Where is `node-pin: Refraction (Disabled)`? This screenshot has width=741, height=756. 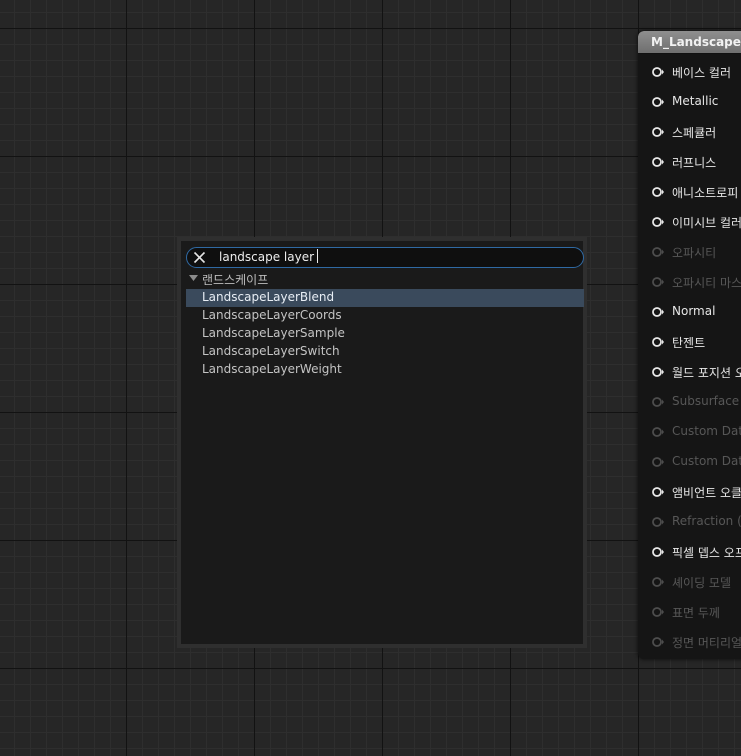
node-pin: Refraction (Disabled) is located at coordinates (689, 522).